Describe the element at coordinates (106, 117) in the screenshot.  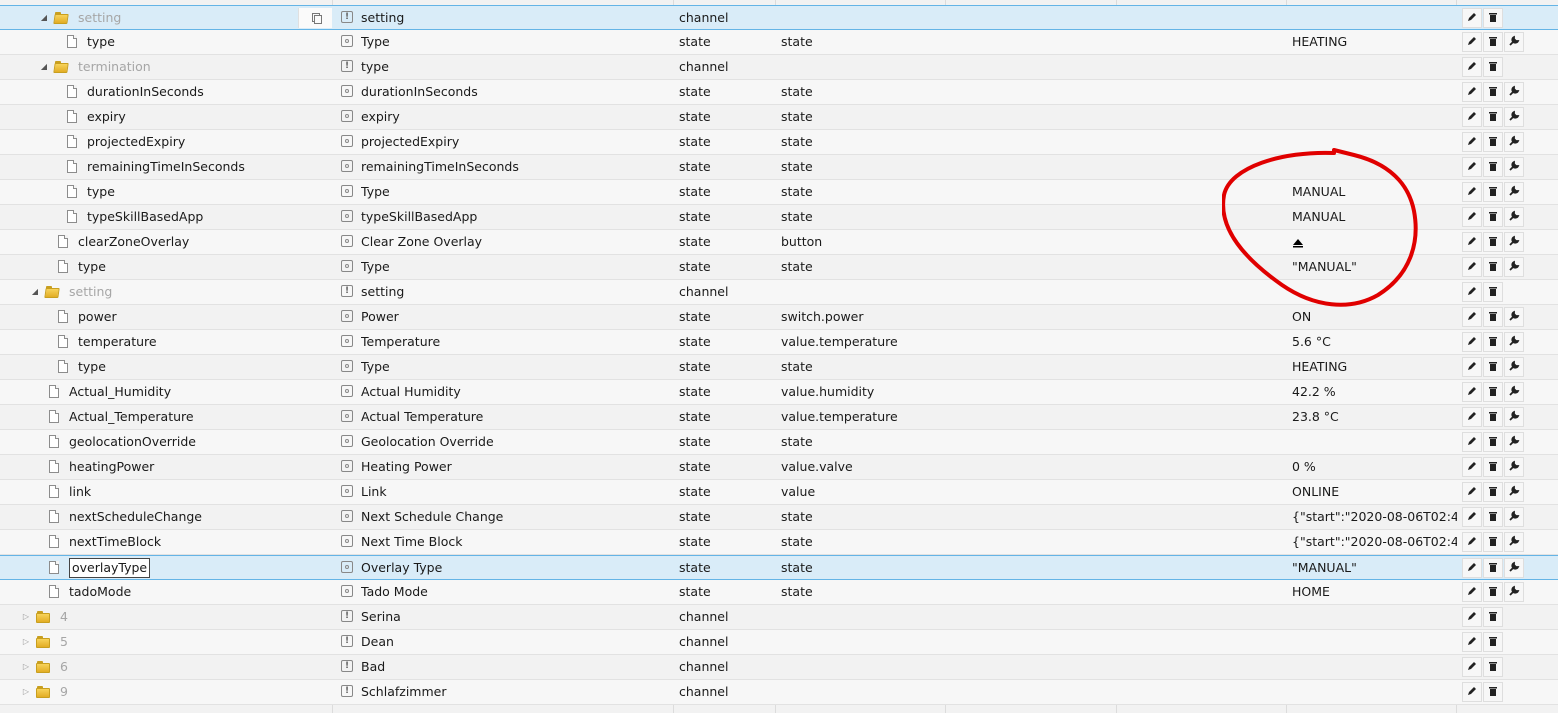
I see `object-id-label: expiry` at that location.